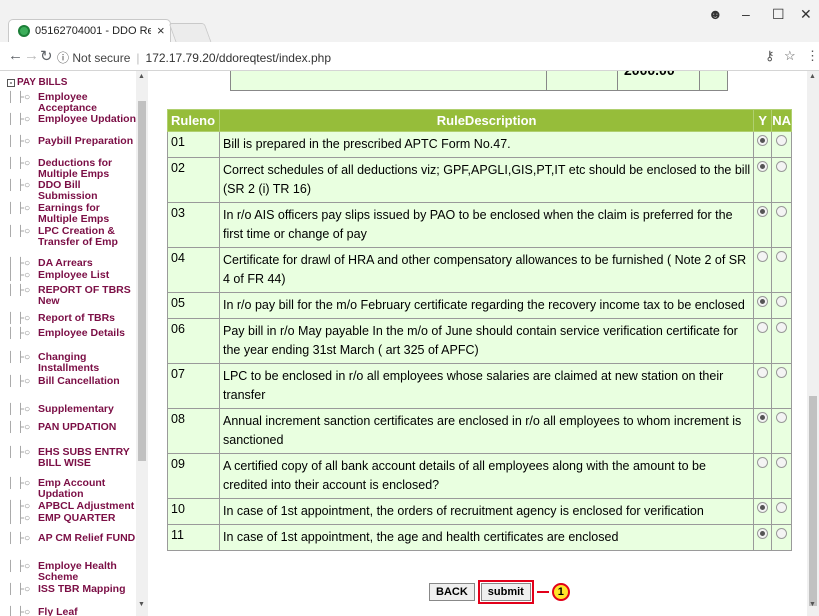  Describe the element at coordinates (73, 590) in the screenshot. I see `sidebar-item: │ ├○ ISS TBR Mapping` at that location.